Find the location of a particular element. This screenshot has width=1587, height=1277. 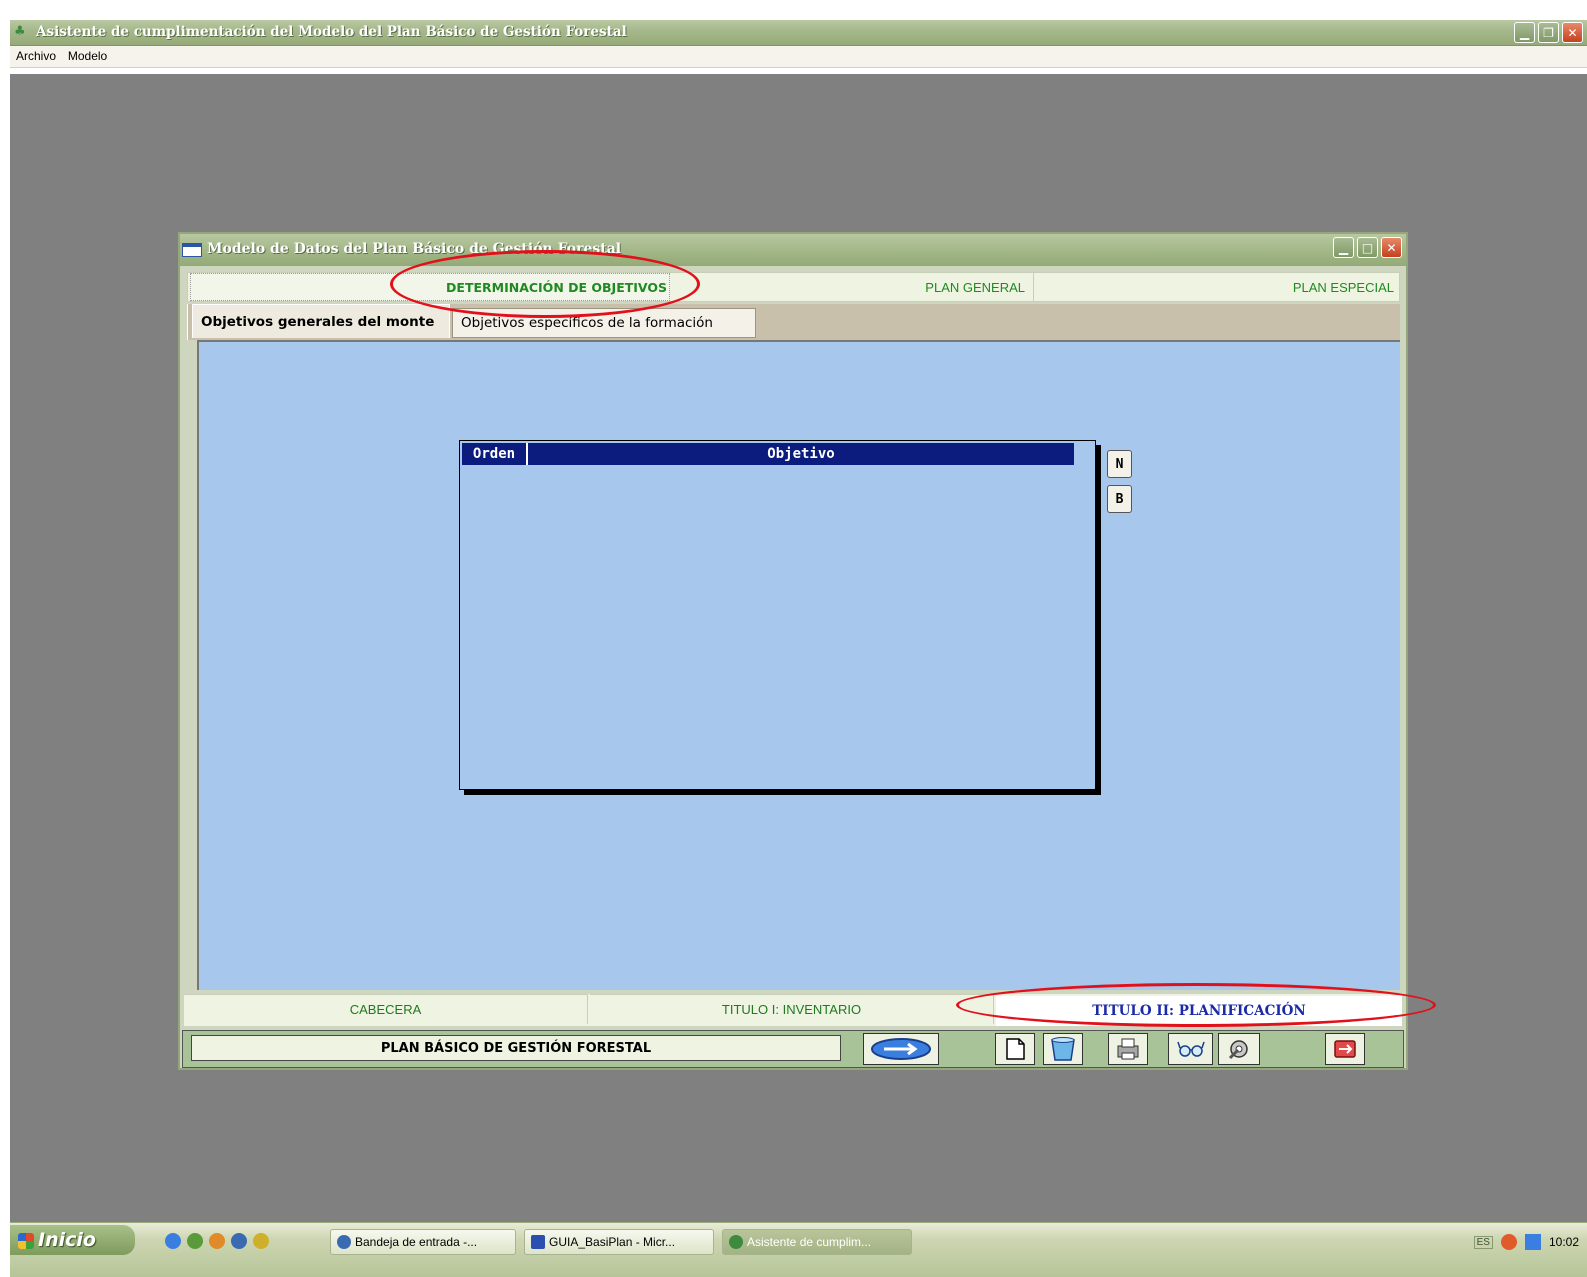

tab-plan-general: PLAN GENERAL is located at coordinates (853, 287).